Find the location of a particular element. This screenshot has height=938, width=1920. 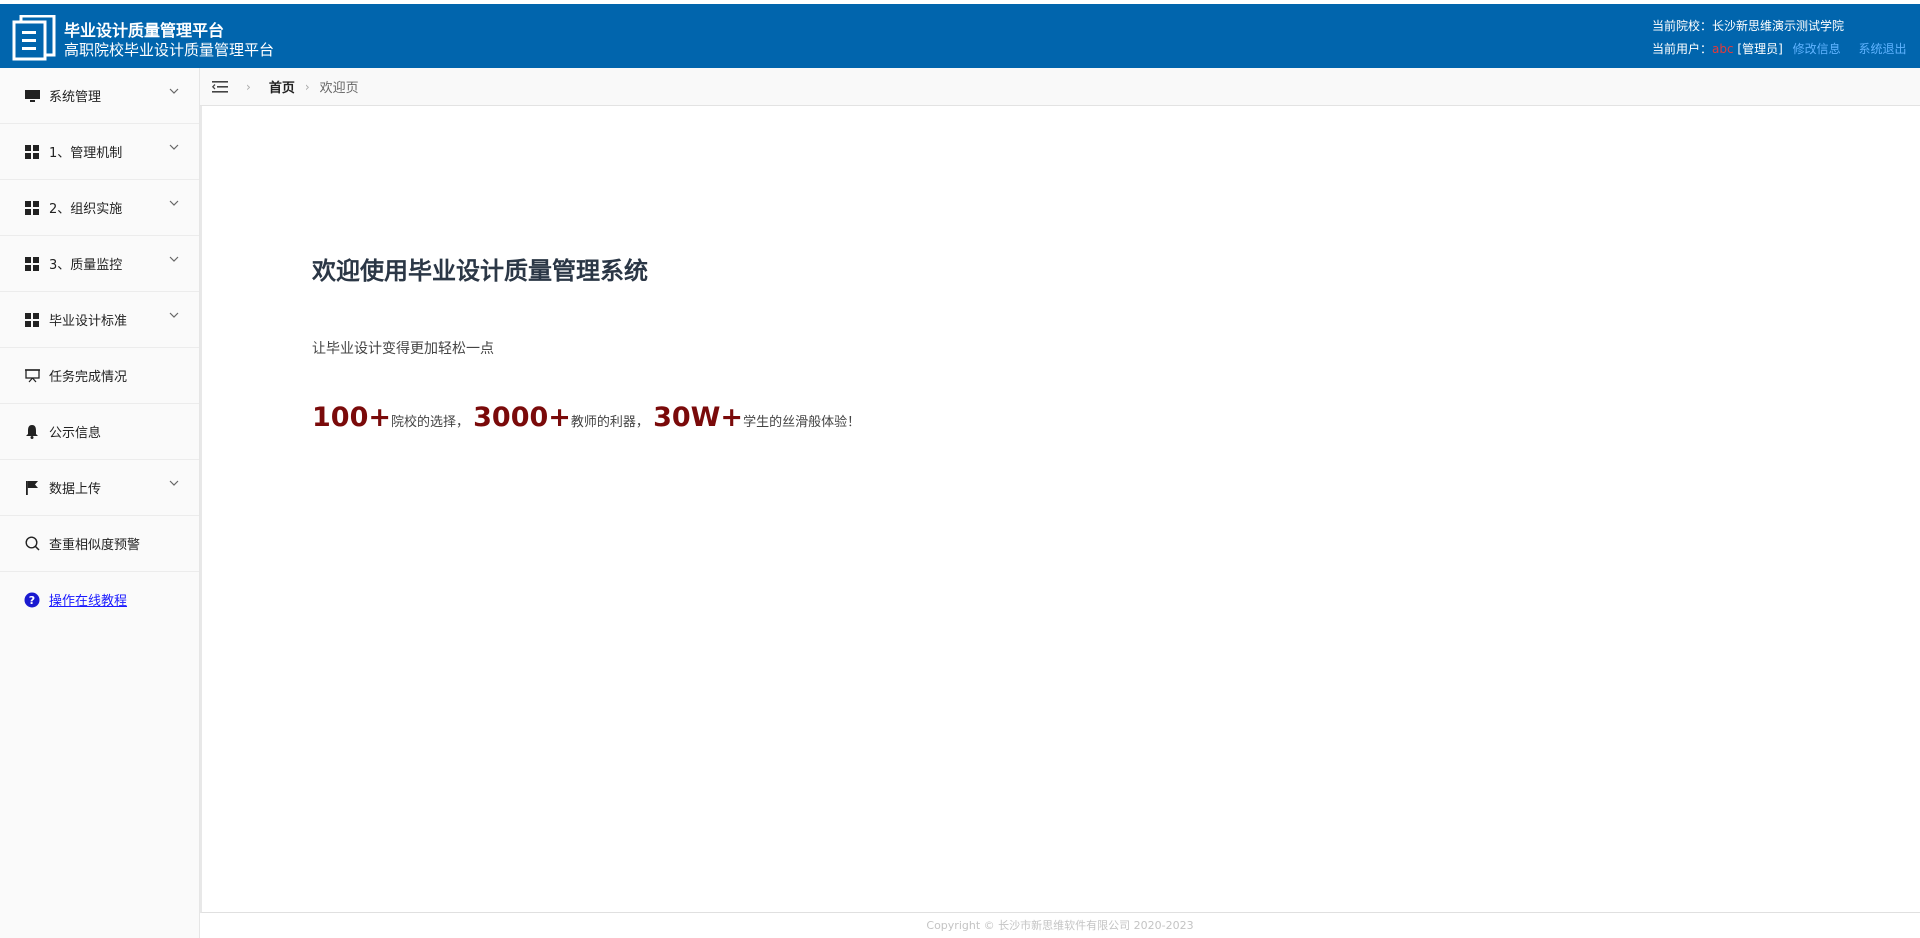

breadcrumb-current: 欢迎页 is located at coordinates (339, 88).